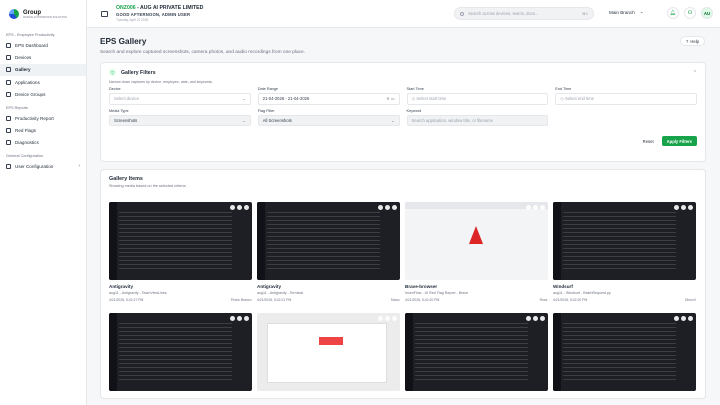  Describe the element at coordinates (390, 98) in the screenshot. I see `clear-icon: ✕ ▭` at that location.